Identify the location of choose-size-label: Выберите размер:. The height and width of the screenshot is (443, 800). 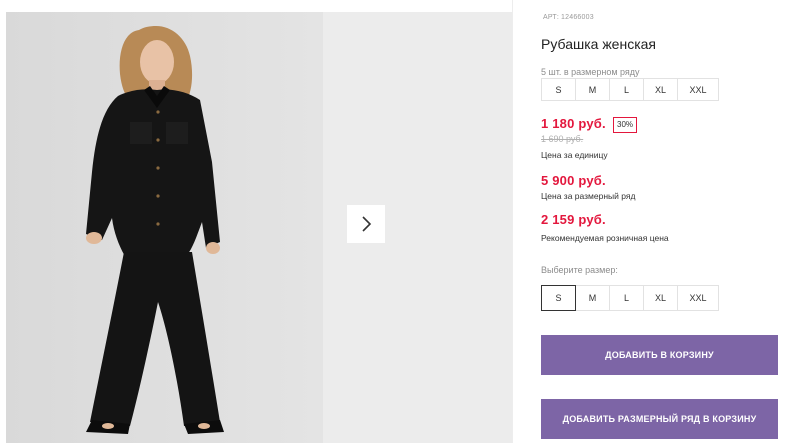
(579, 270).